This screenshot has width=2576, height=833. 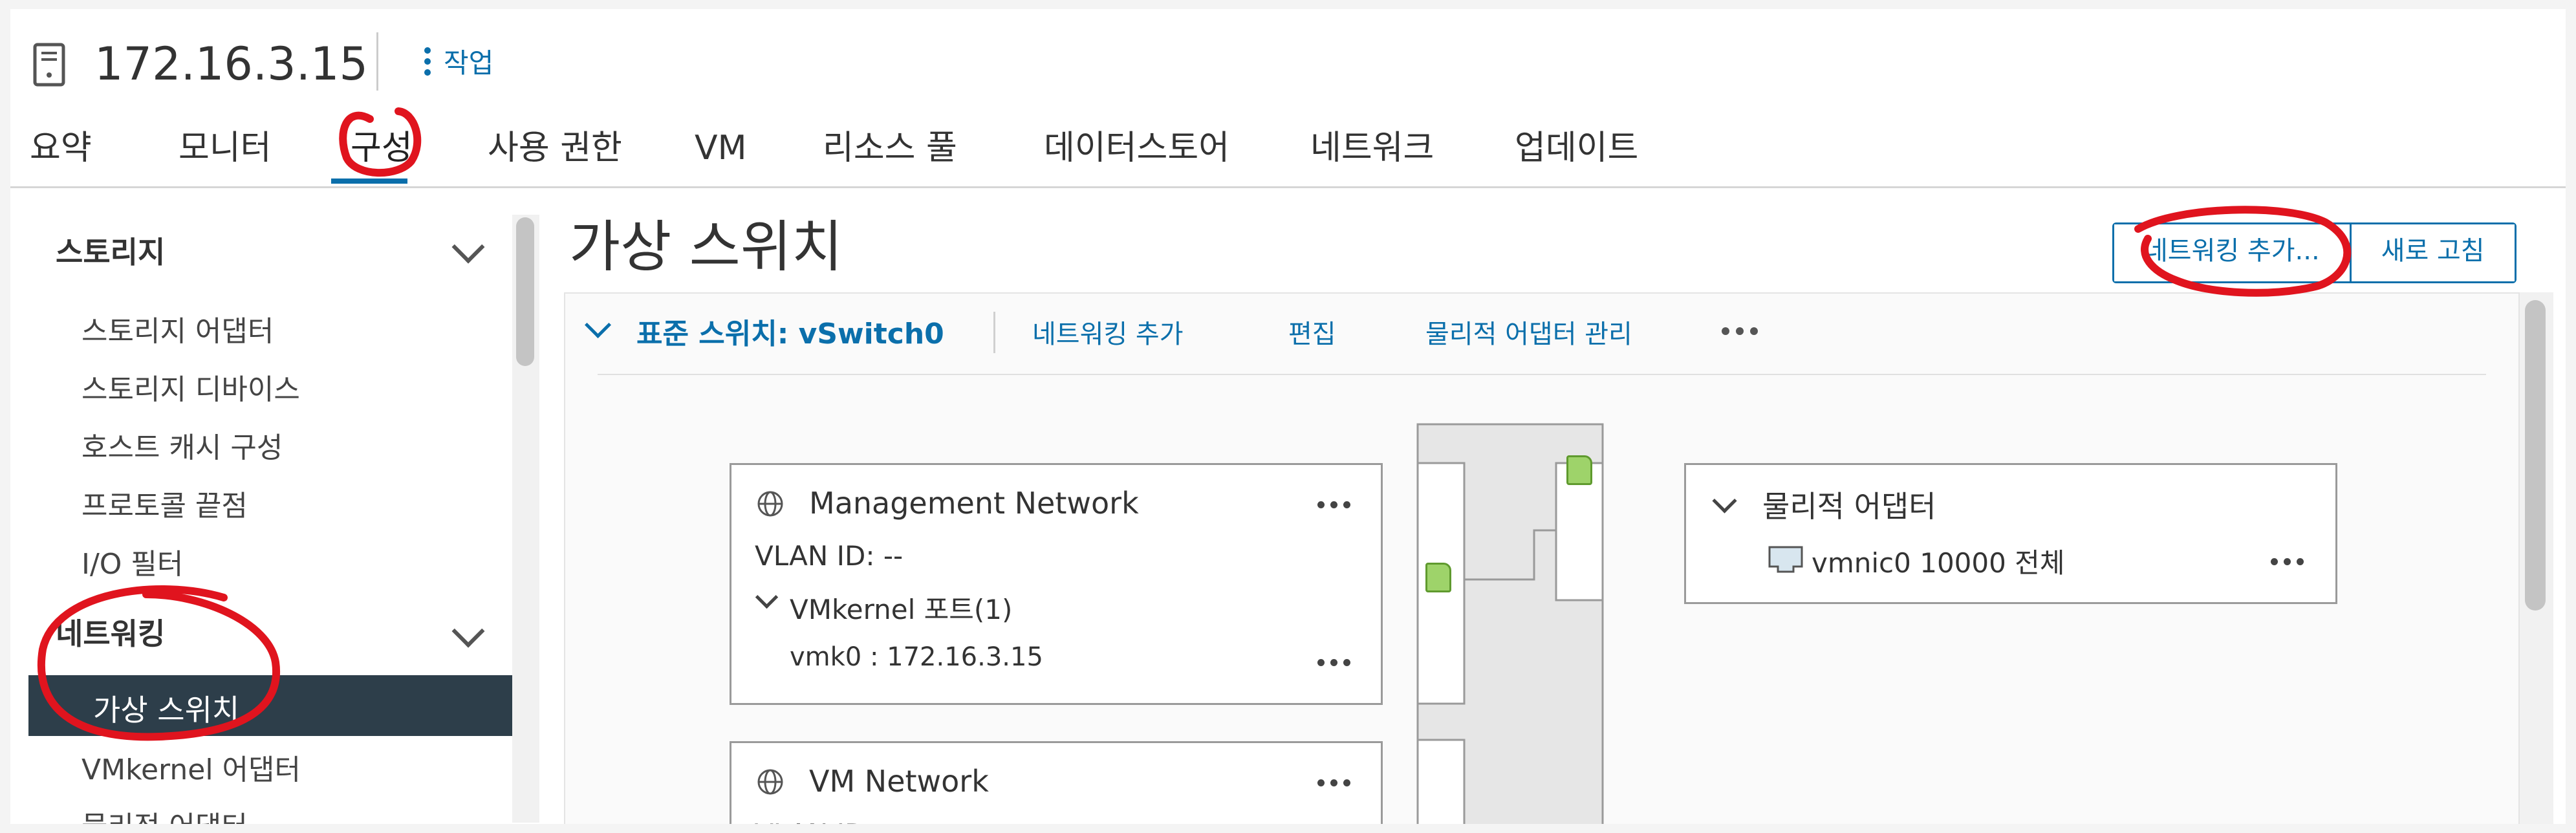 I want to click on sidebar-item-vmkernel-adapters: VMkernel 어댑터, so click(x=191, y=767).